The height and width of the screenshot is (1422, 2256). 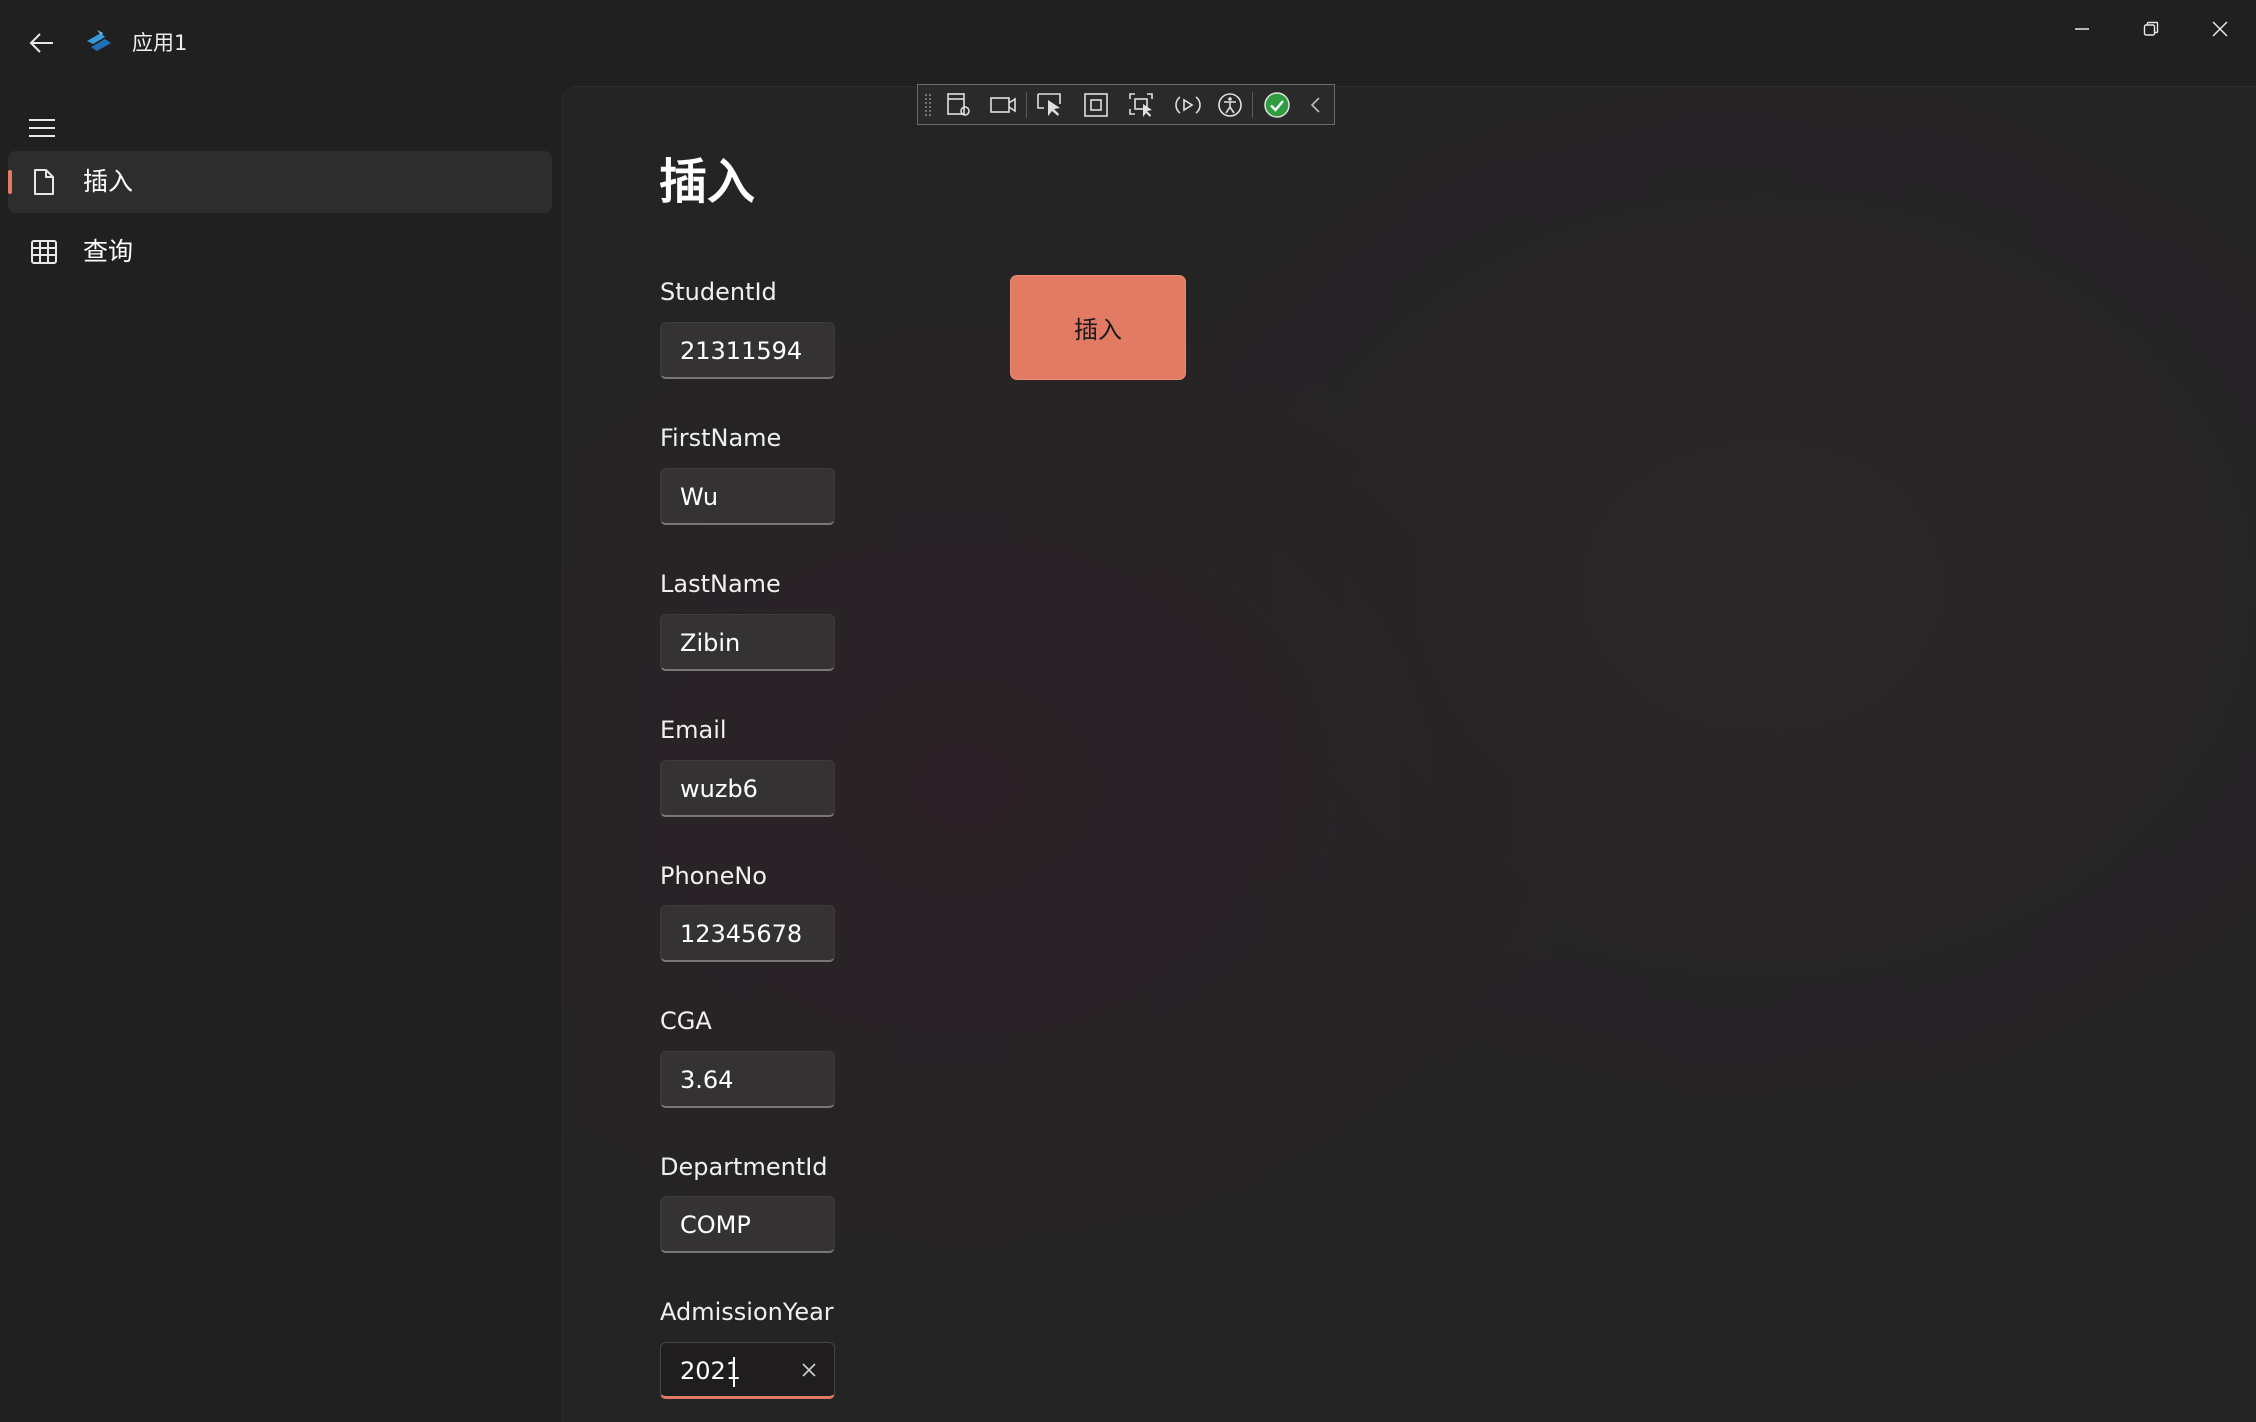 I want to click on department-id-value: COMP, so click(x=715, y=1225).